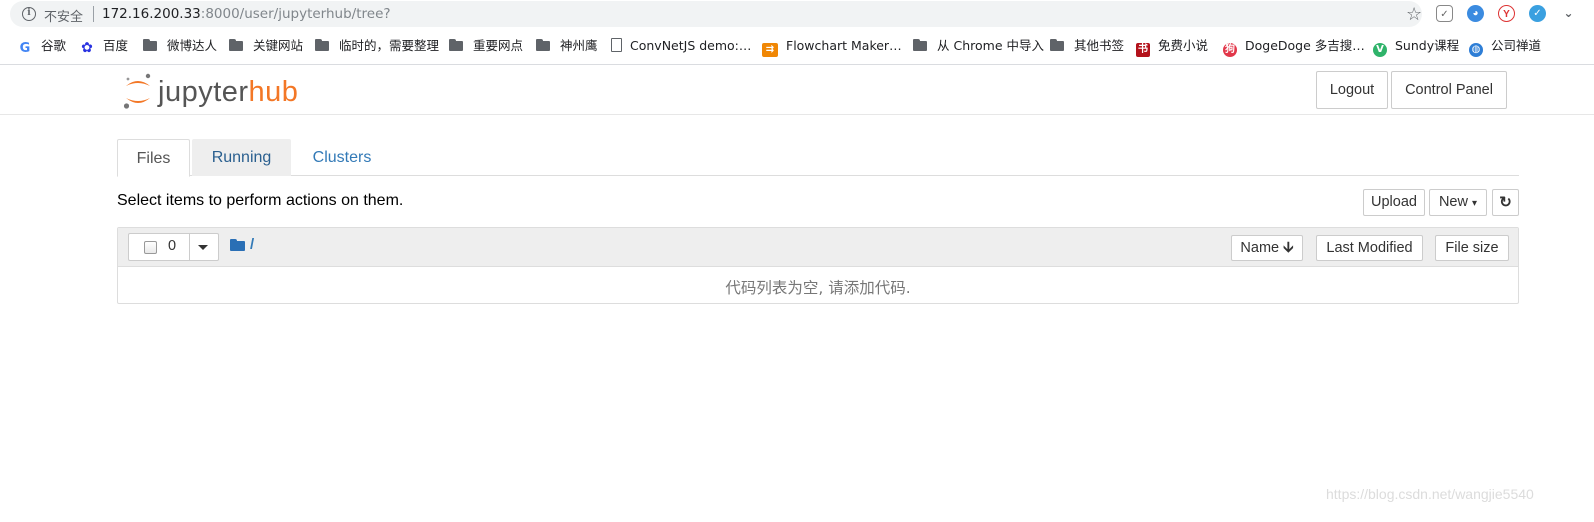 The width and height of the screenshot is (1594, 522). What do you see at coordinates (278, 45) in the screenshot?
I see `bookmark-label: 关键网站` at bounding box center [278, 45].